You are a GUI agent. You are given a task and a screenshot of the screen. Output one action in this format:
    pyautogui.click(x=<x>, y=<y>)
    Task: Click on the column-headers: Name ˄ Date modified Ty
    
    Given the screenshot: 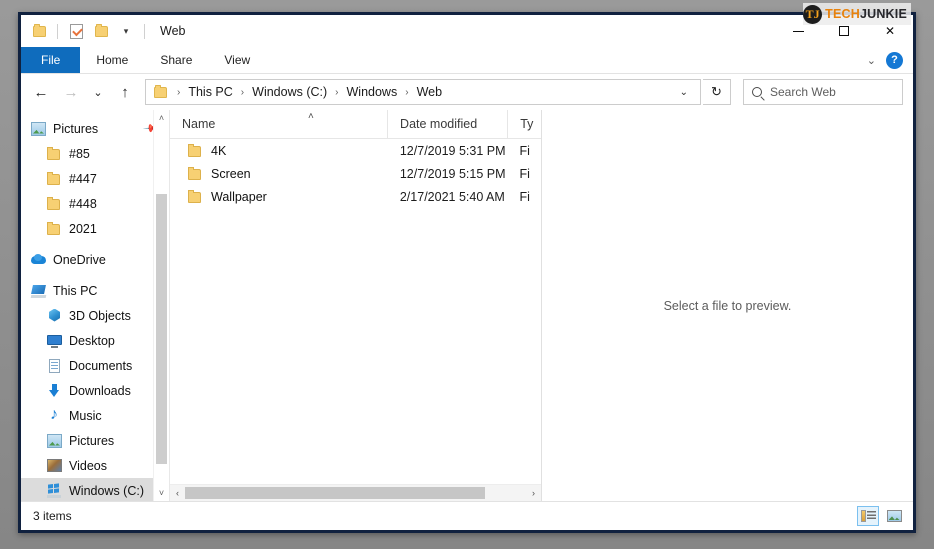 What is the action you would take?
    pyautogui.click(x=355, y=124)
    